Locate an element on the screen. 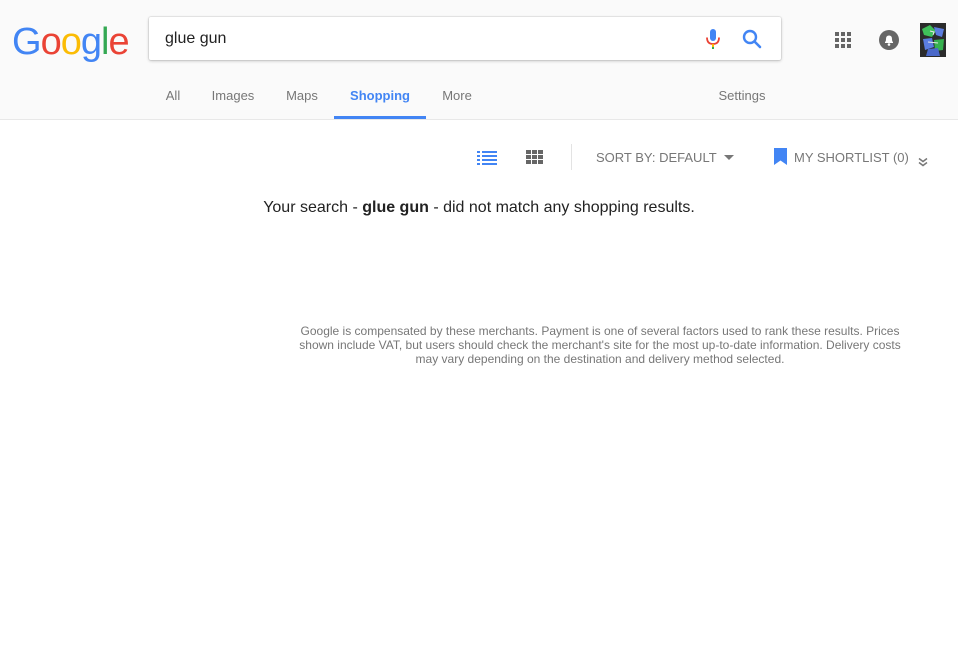 The width and height of the screenshot is (958, 645). shortlist-label: MY SHORTLIST (0) is located at coordinates (851, 157).